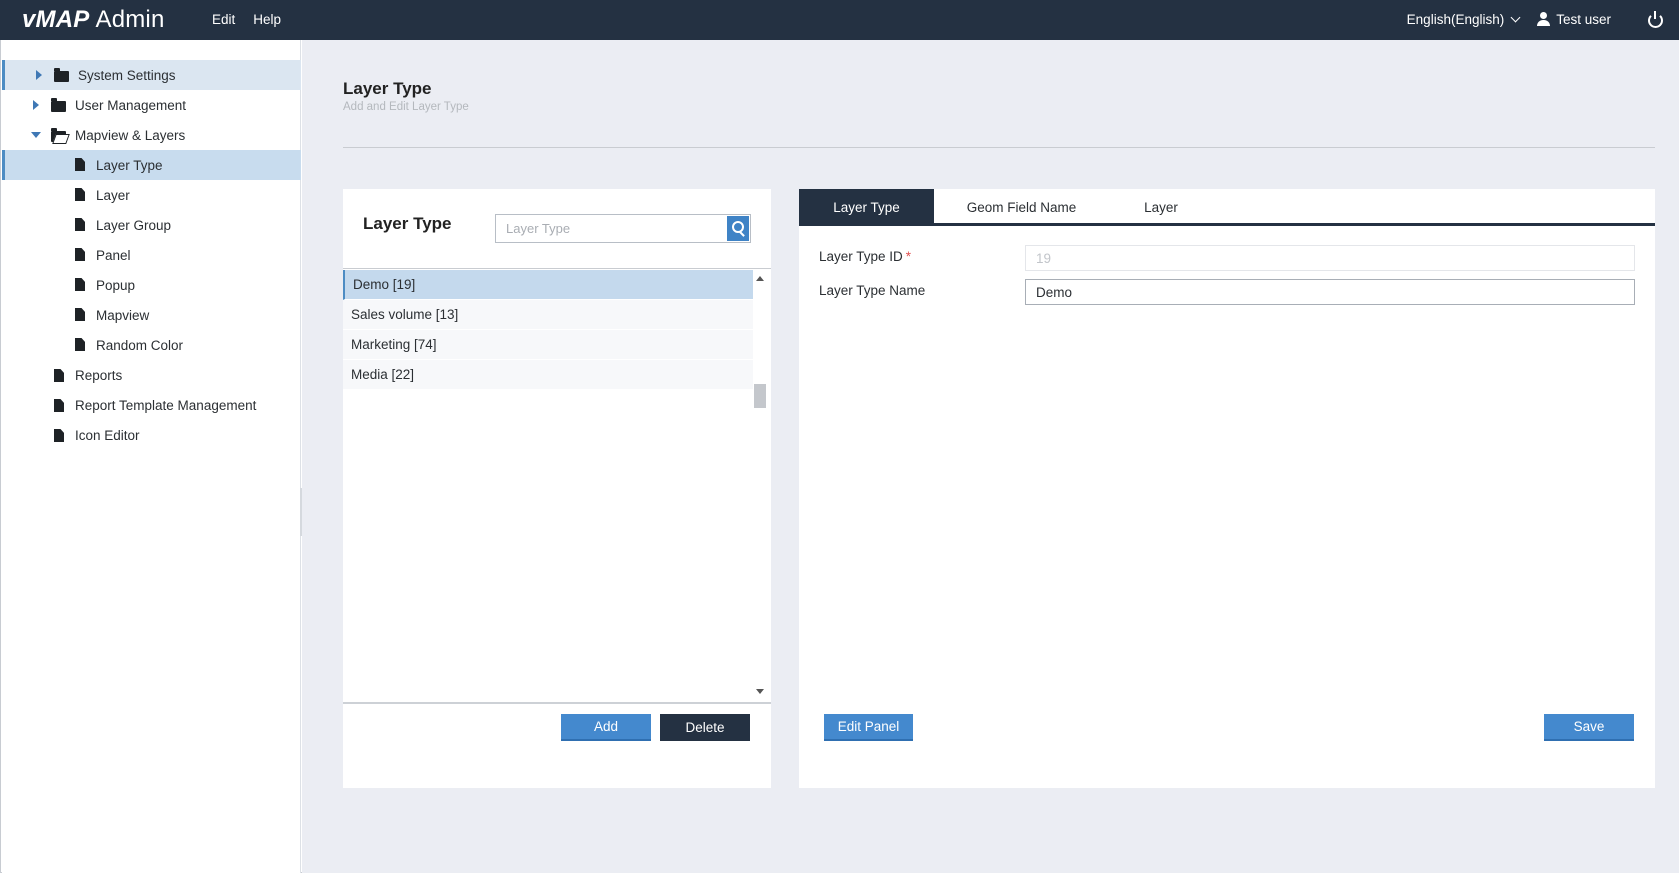 This screenshot has height=873, width=1679. Describe the element at coordinates (129, 165) in the screenshot. I see `sidebar-item-label: Layer Type` at that location.